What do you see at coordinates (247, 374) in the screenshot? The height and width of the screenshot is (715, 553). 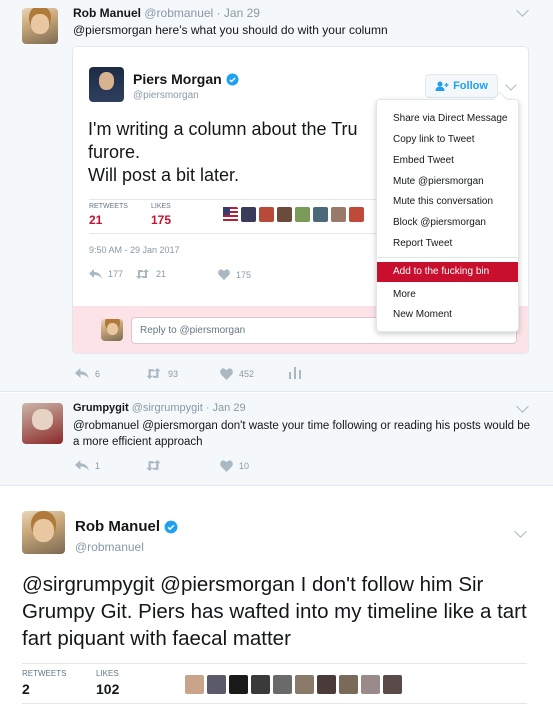 I see `like-count: 452` at bounding box center [247, 374].